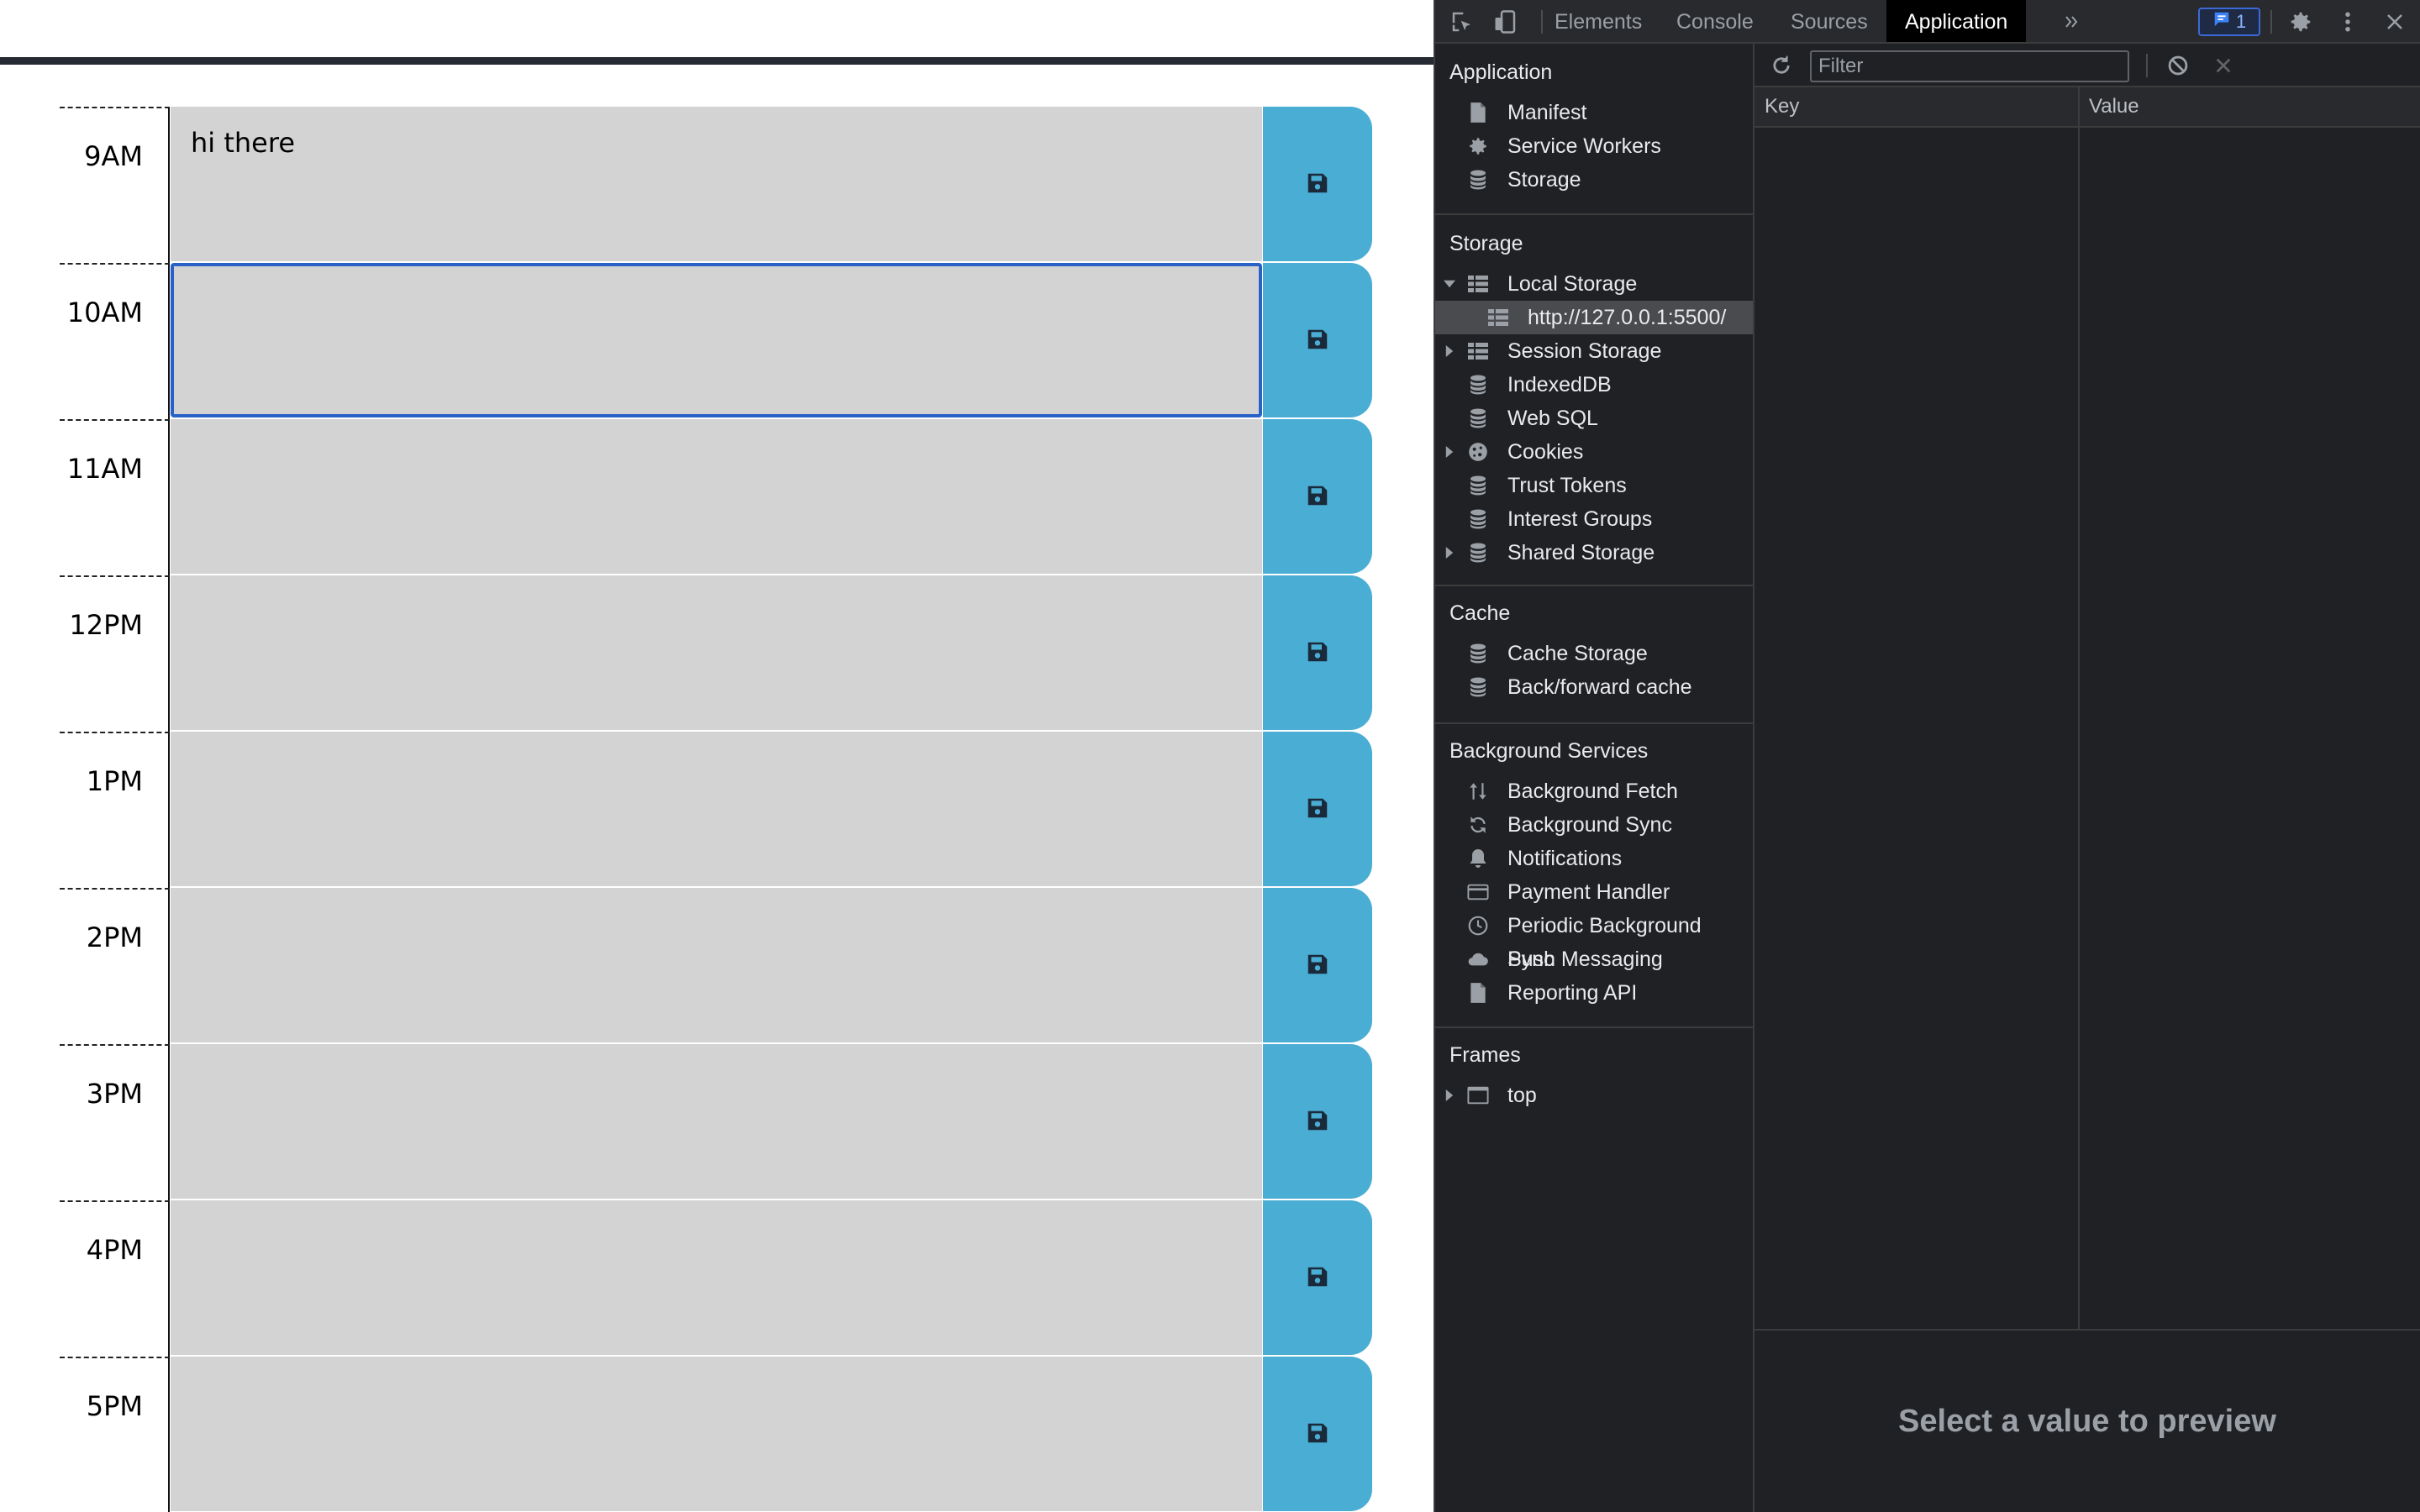  What do you see at coordinates (1782, 65) in the screenshot?
I see `refresh-icon` at bounding box center [1782, 65].